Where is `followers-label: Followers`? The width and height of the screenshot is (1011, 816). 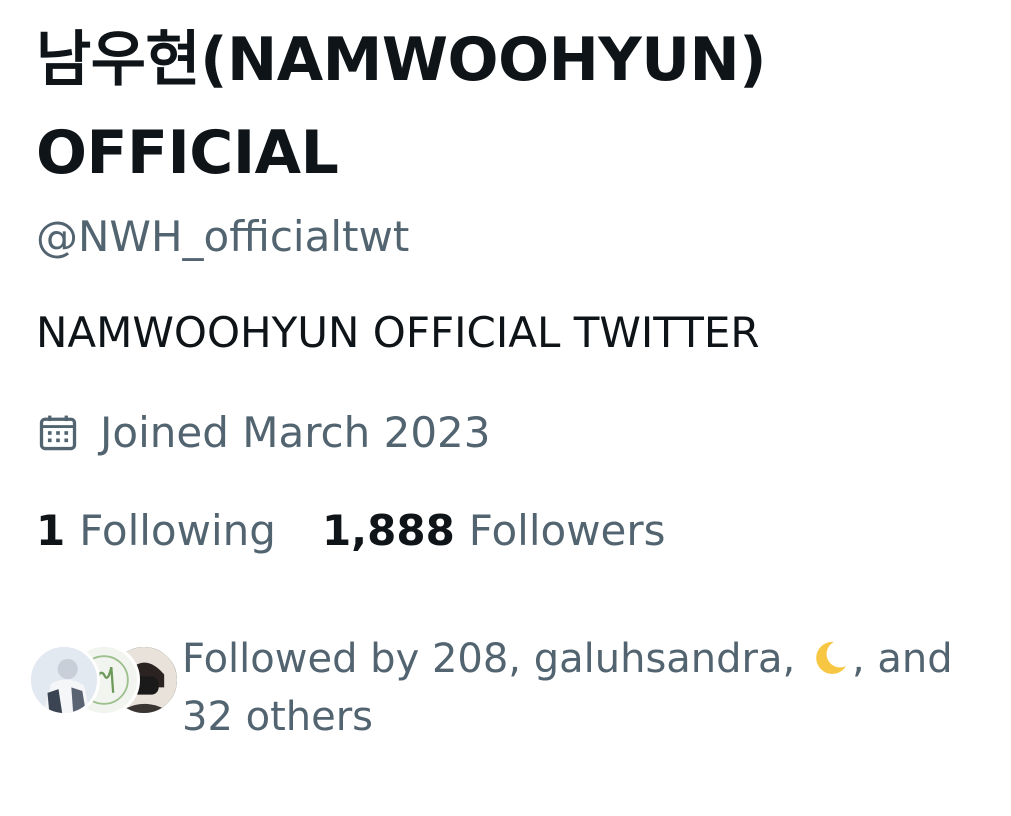 followers-label: Followers is located at coordinates (567, 530).